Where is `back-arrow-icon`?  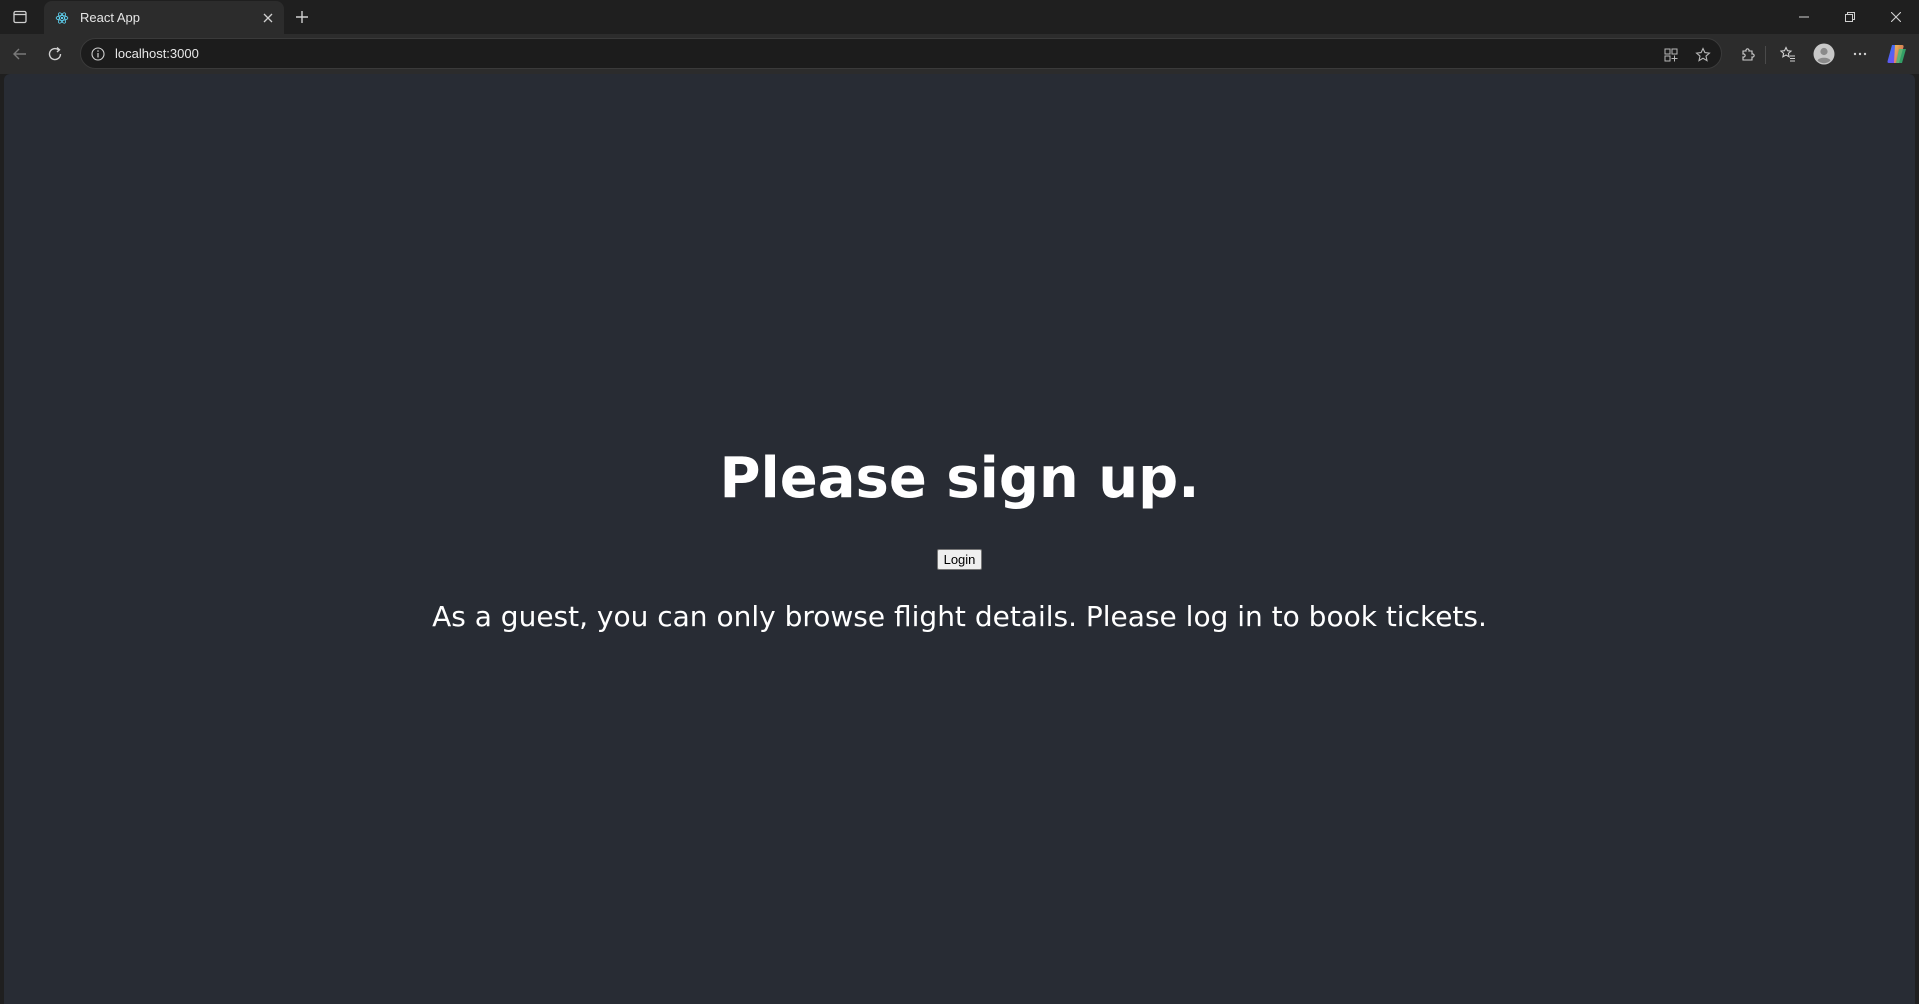 back-arrow-icon is located at coordinates (20, 54).